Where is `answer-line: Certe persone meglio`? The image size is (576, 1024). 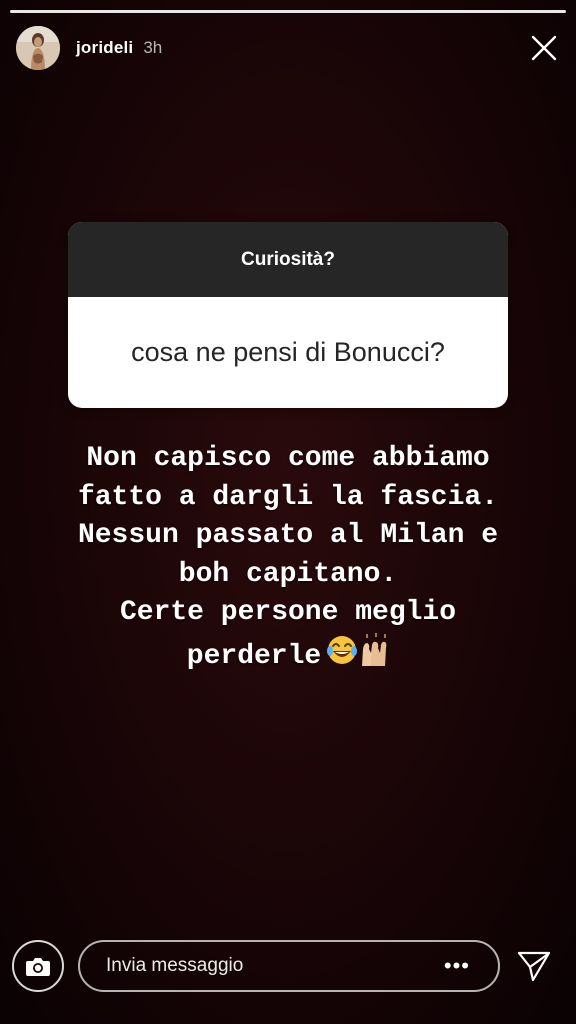 answer-line: Certe persone meglio is located at coordinates (288, 612).